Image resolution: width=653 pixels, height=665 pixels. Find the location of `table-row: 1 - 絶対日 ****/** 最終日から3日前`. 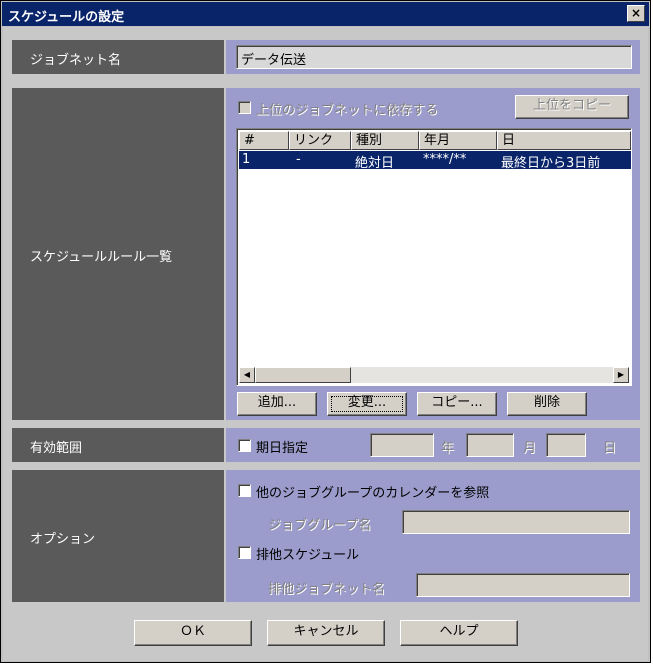

table-row: 1 - 絶対日 ****/** 最終日から3日前 is located at coordinates (435, 161).